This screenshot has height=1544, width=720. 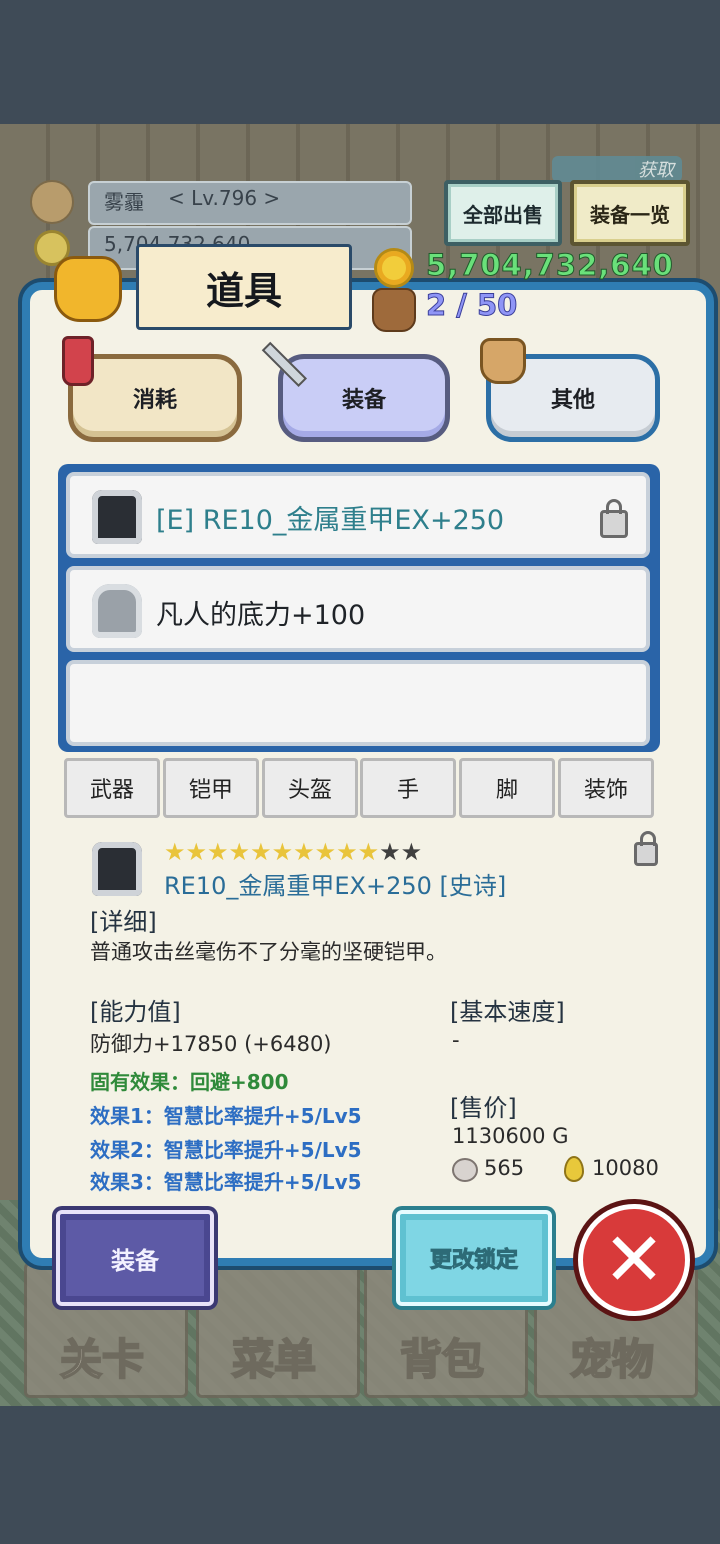 I want to click on close-icon: ✕, so click(x=633, y=1260).